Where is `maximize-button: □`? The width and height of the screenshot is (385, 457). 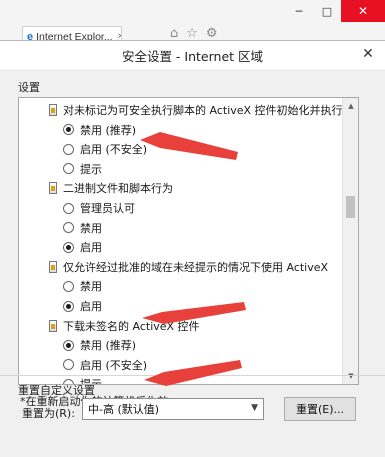 maximize-button: □ is located at coordinates (327, 11).